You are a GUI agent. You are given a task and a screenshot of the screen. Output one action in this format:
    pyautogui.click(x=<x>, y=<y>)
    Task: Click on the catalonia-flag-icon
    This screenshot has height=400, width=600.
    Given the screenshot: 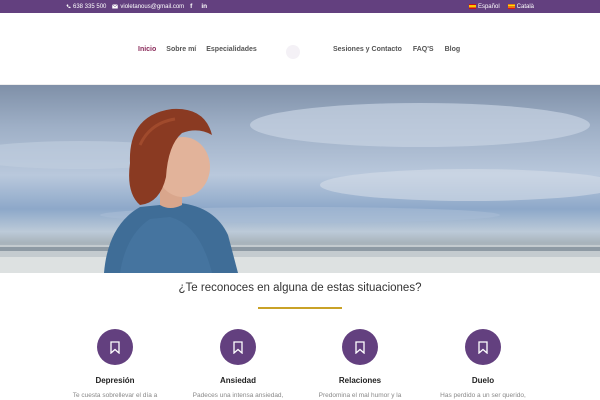 What is the action you would take?
    pyautogui.click(x=511, y=6)
    